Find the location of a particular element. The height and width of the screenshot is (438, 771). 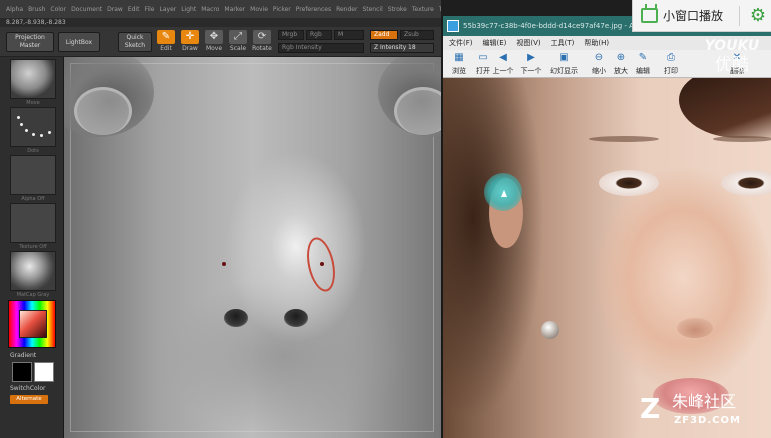

zsub-toggle: Zsub is located at coordinates (417, 35).